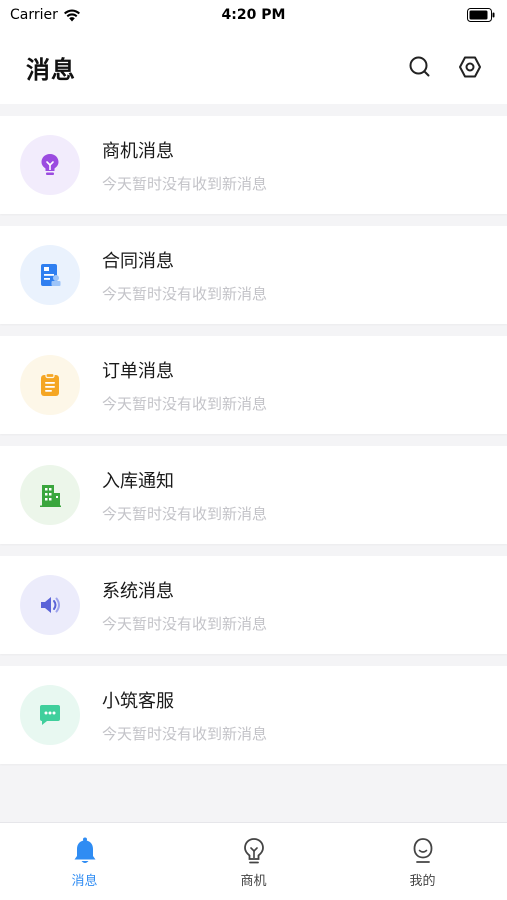 The image size is (507, 900). I want to click on tab-messages: 消息, so click(84, 861).